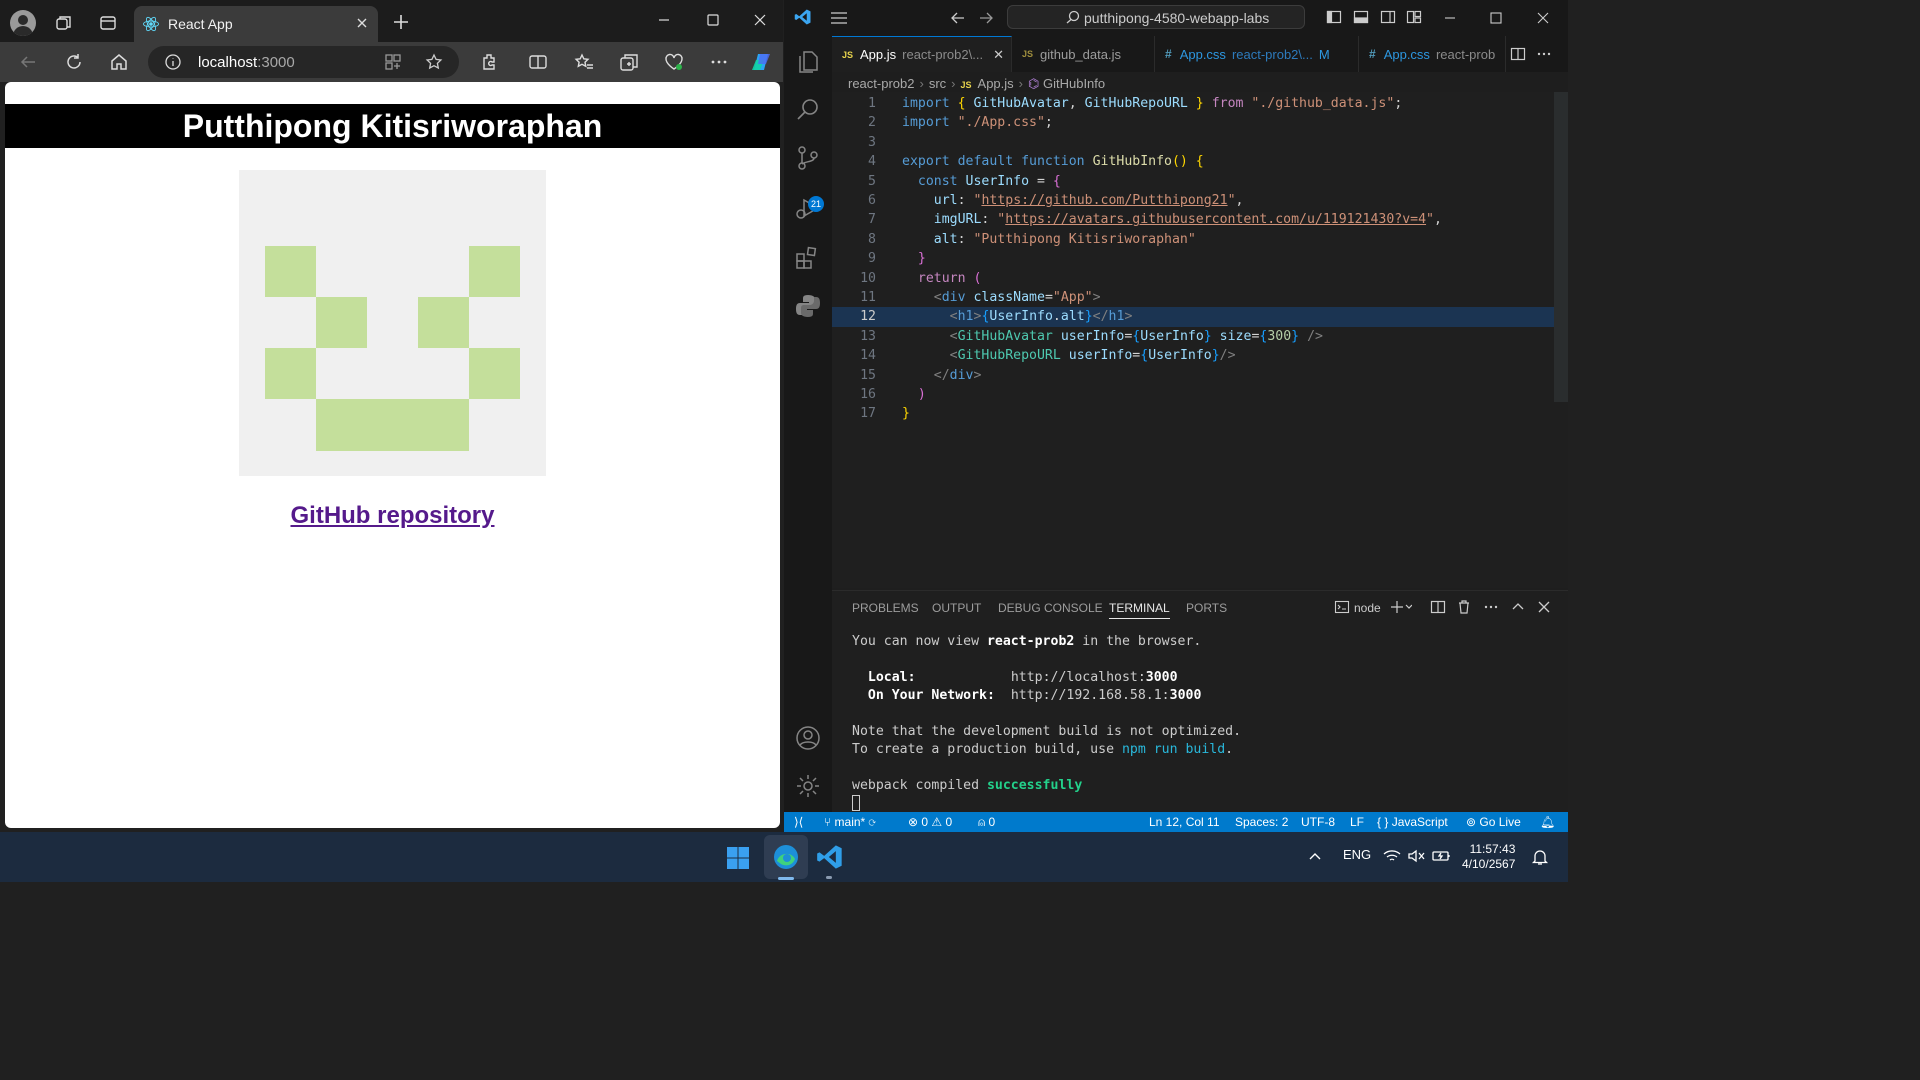 Image resolution: width=1920 pixels, height=1080 pixels. What do you see at coordinates (1496, 18) in the screenshot?
I see `vs-maximize-icon` at bounding box center [1496, 18].